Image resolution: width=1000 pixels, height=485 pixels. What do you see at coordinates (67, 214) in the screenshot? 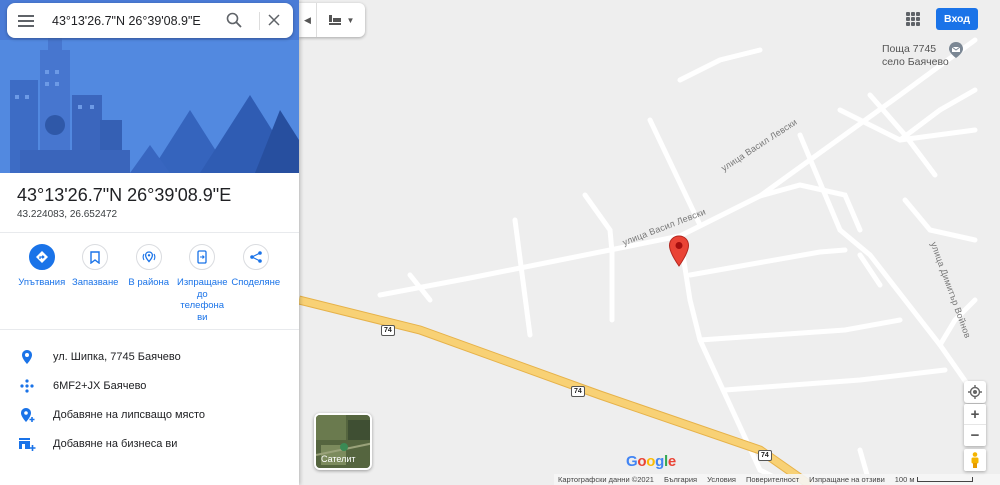
I see `place-coordinates: 43.224083, 26.652472` at bounding box center [67, 214].